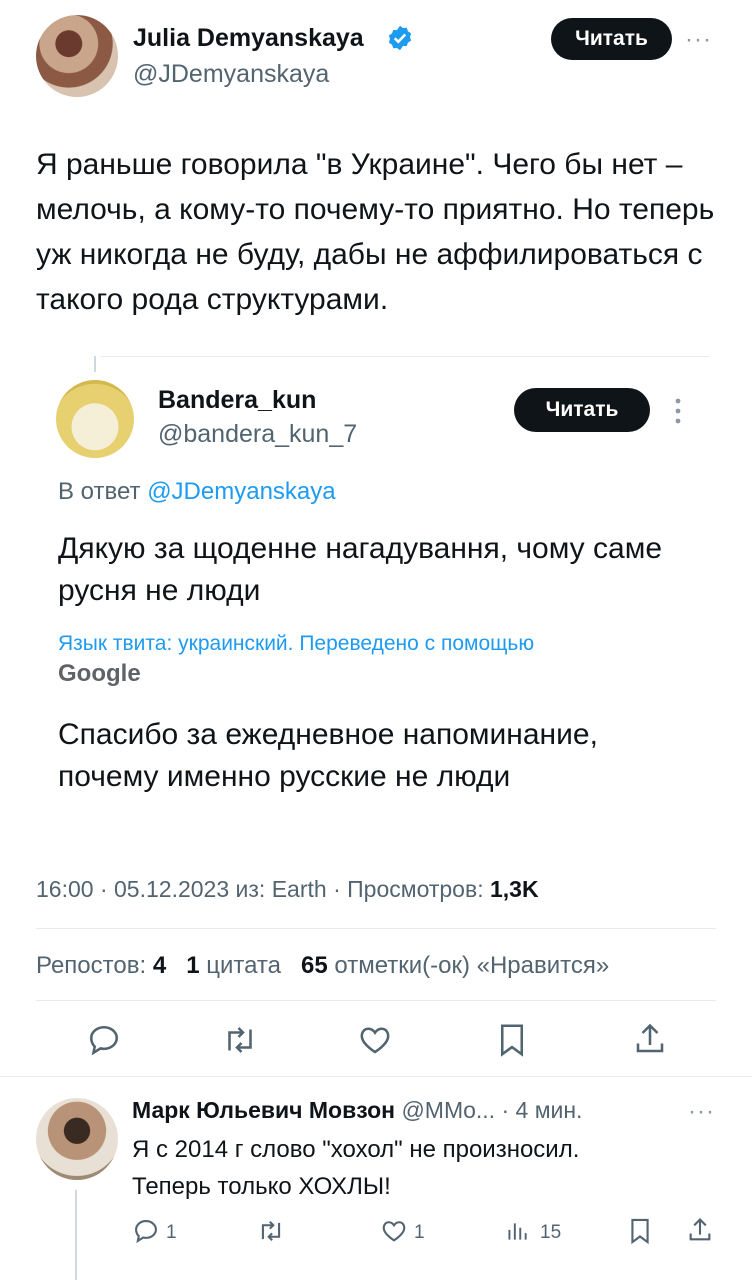  Describe the element at coordinates (517, 1231) in the screenshot. I see `reply-views-icon` at that location.